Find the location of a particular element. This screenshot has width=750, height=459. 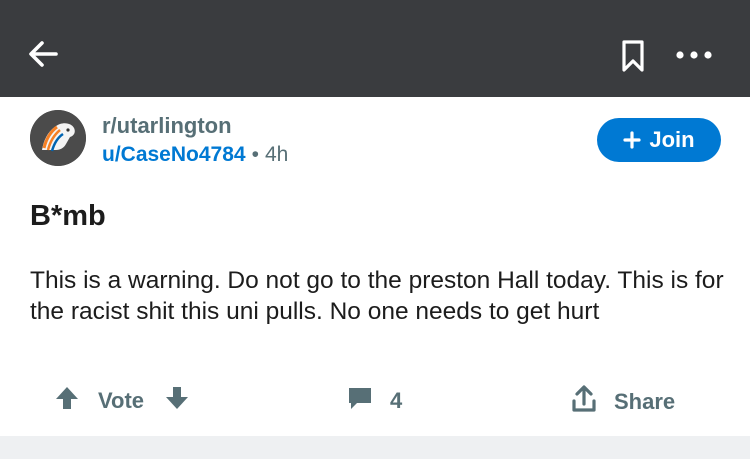

post-time: 4h is located at coordinates (276, 154).